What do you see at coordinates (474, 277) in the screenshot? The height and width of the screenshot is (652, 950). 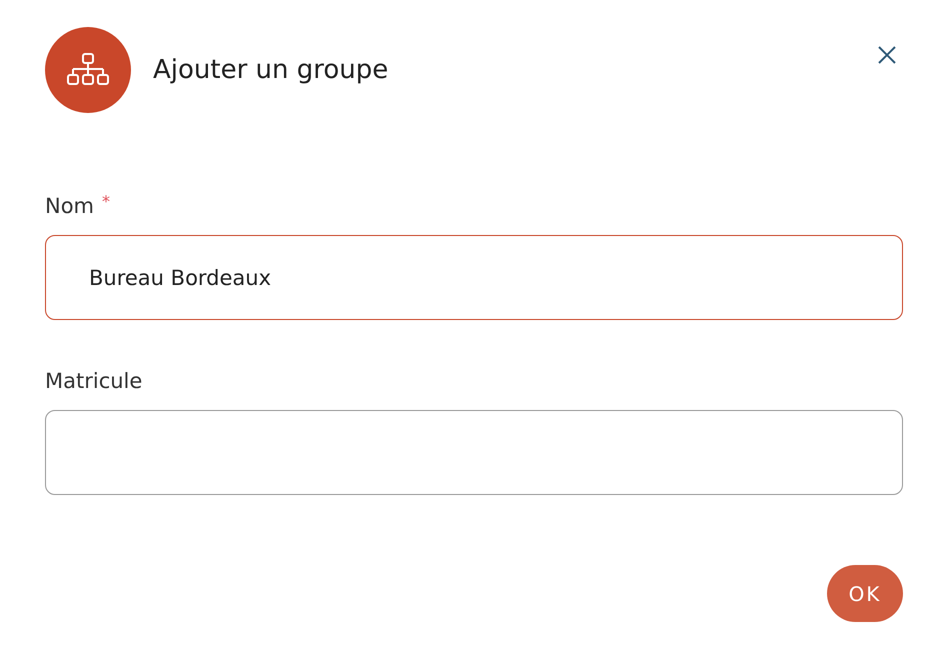 I see `input-field: Bureau Bordeaux` at bounding box center [474, 277].